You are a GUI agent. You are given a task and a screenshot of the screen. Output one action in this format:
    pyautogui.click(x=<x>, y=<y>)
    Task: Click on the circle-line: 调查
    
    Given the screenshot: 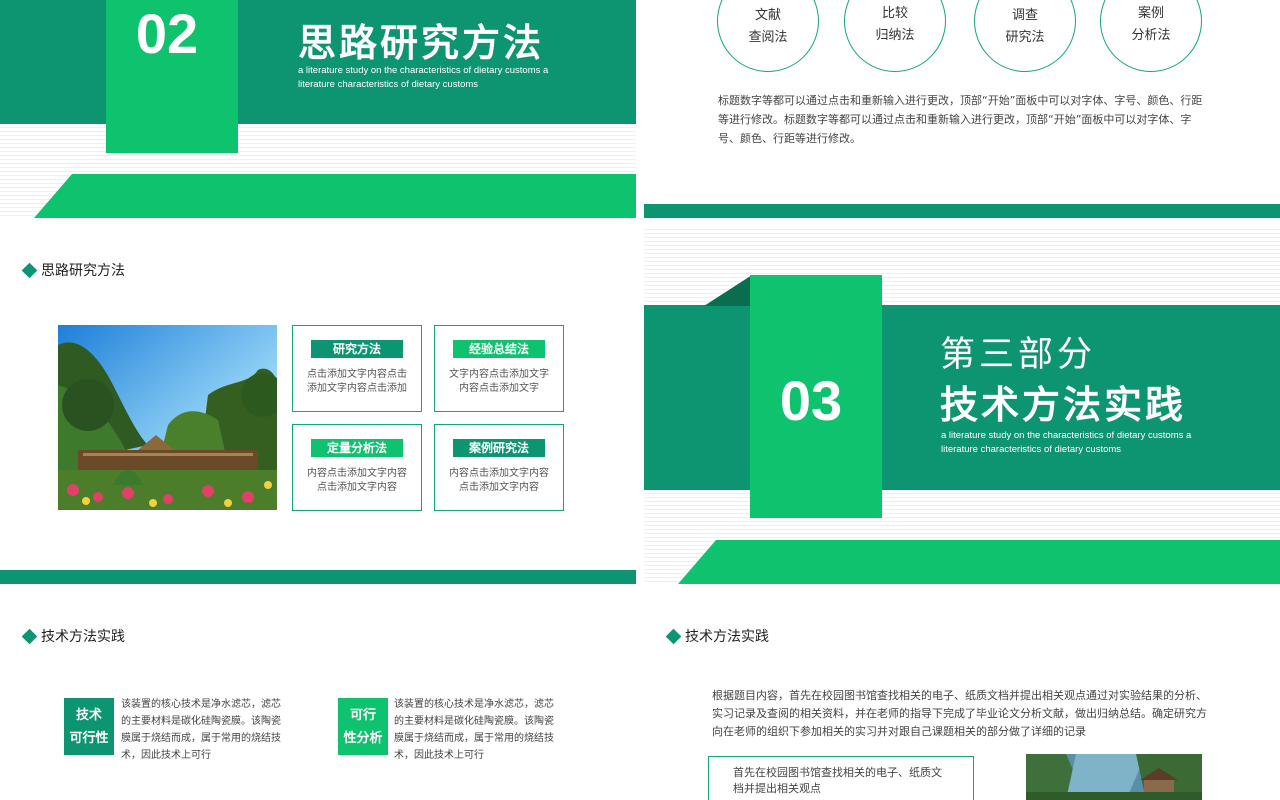 What is the action you would take?
    pyautogui.click(x=1024, y=15)
    